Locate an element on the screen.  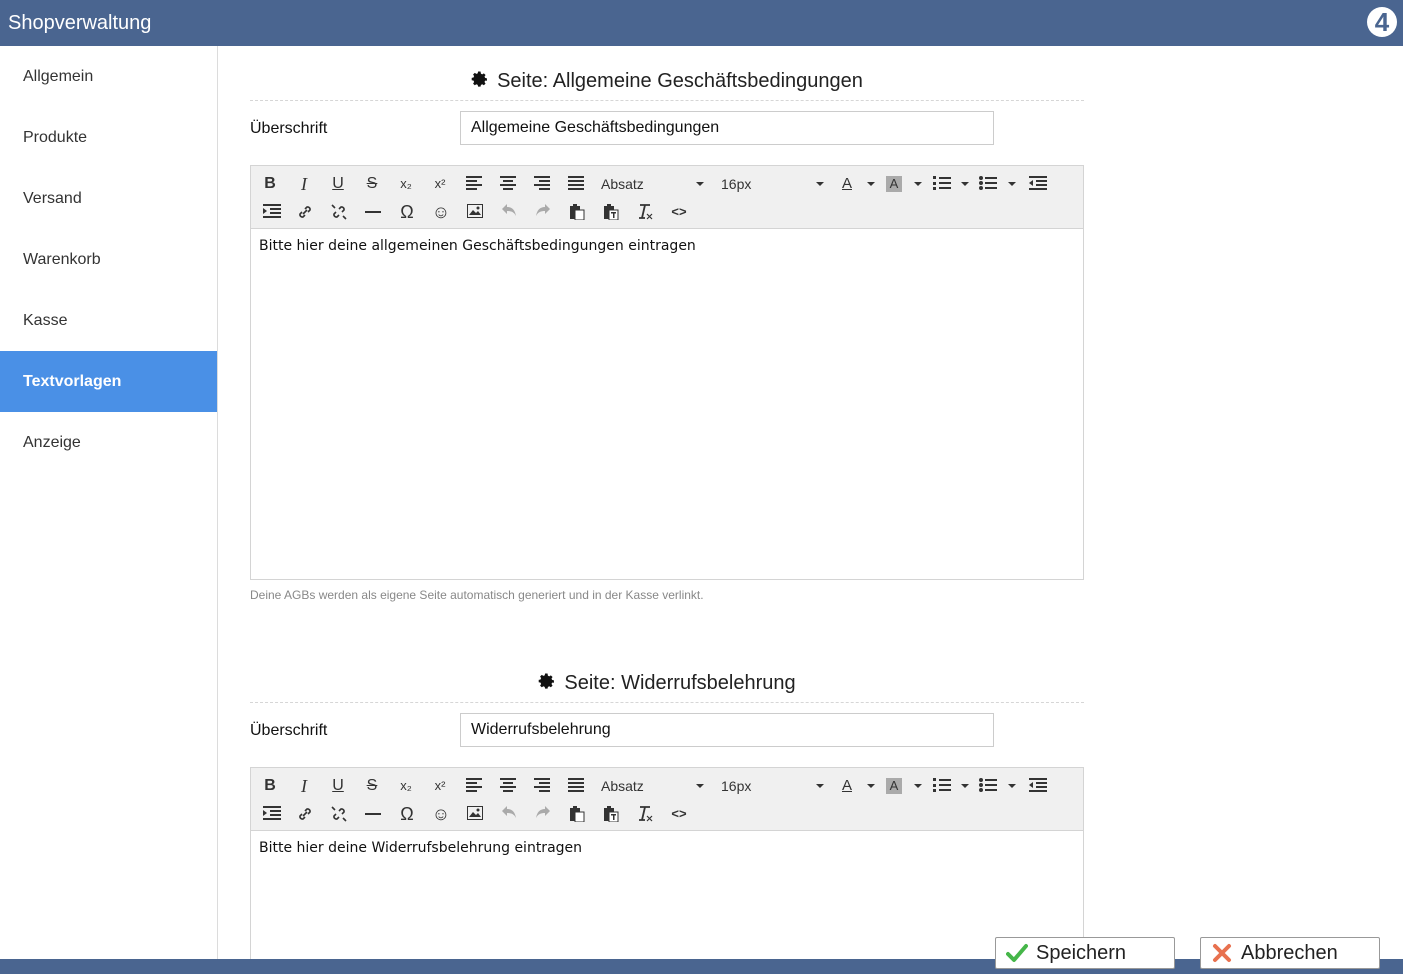
heading-input-agb is located at coordinates (727, 128).